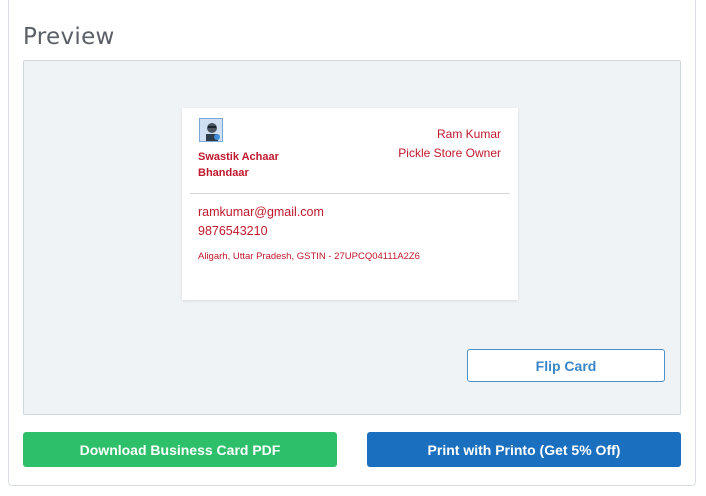 The width and height of the screenshot is (706, 496). What do you see at coordinates (449, 153) in the screenshot?
I see `owner-title: Pickle Store Owner` at bounding box center [449, 153].